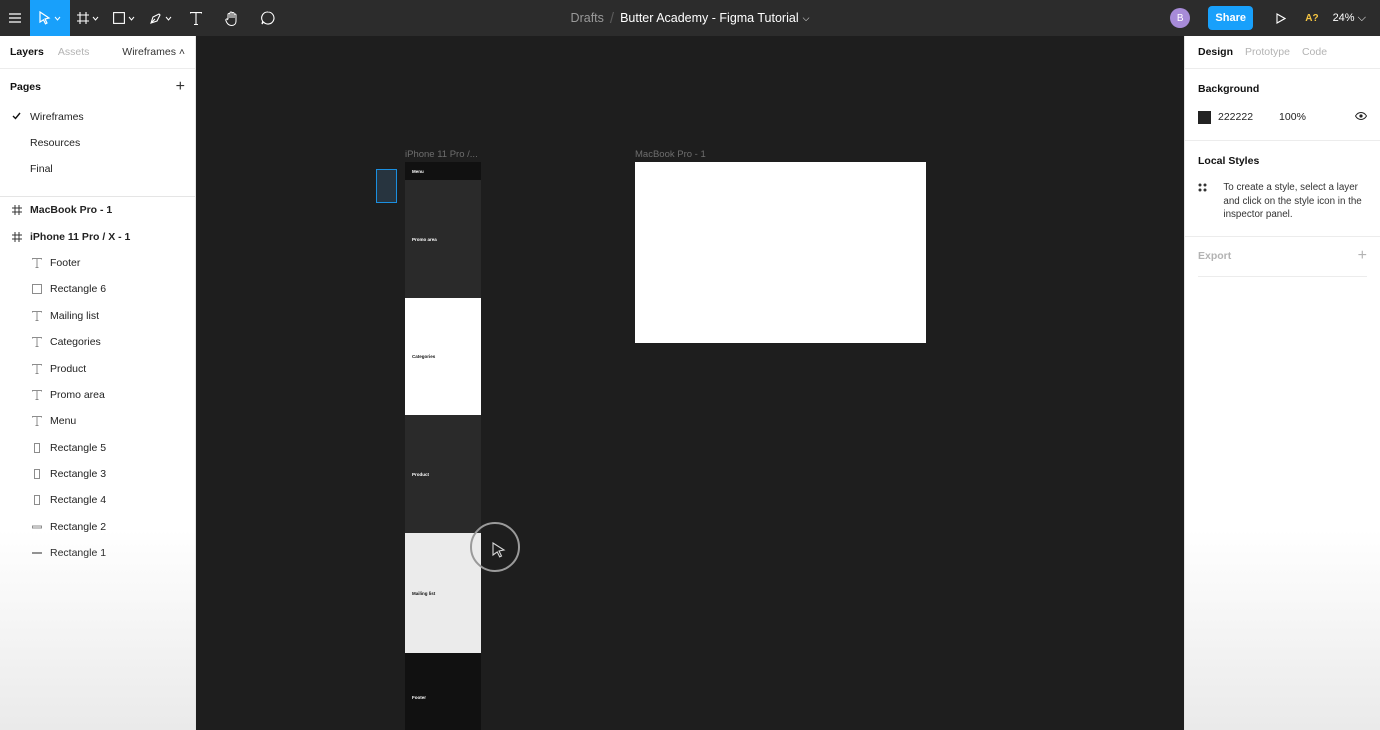 The height and width of the screenshot is (730, 1380). Describe the element at coordinates (1314, 52) in the screenshot. I see `tab-code: Code` at that location.